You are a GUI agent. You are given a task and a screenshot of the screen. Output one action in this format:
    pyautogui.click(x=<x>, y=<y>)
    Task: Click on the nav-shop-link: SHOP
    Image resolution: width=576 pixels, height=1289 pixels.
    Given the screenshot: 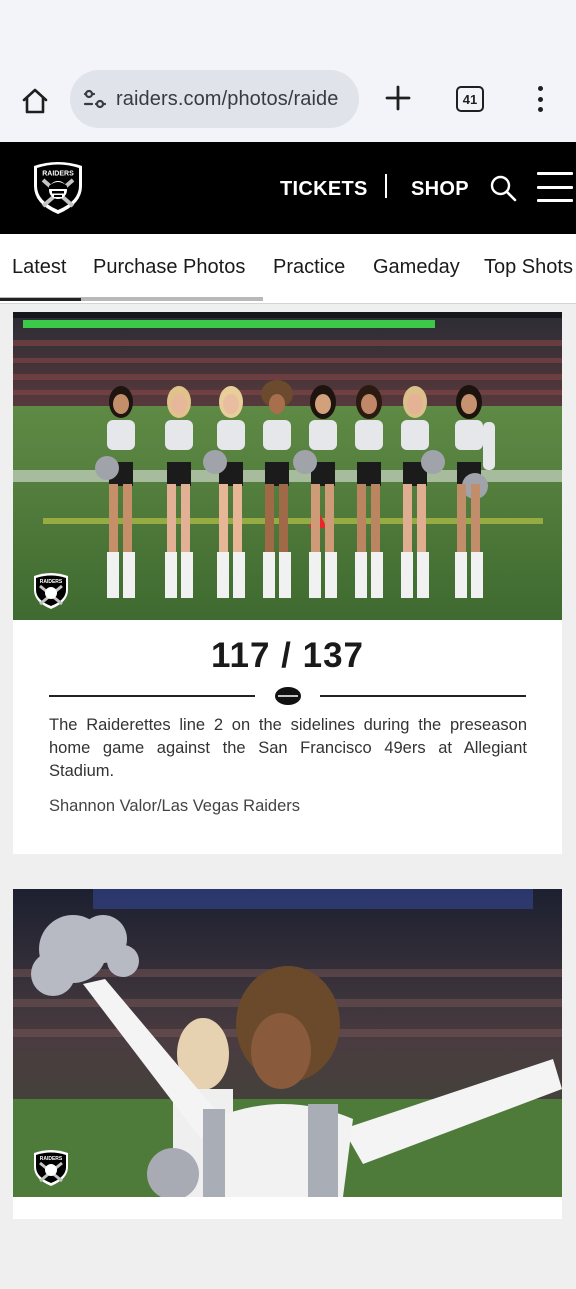 What is the action you would take?
    pyautogui.click(x=440, y=189)
    